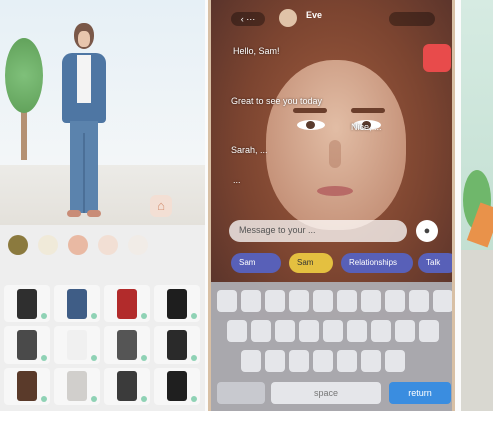 The image size is (493, 427). What do you see at coordinates (248, 19) in the screenshot?
I see `back-button: ‹ ⋯` at bounding box center [248, 19].